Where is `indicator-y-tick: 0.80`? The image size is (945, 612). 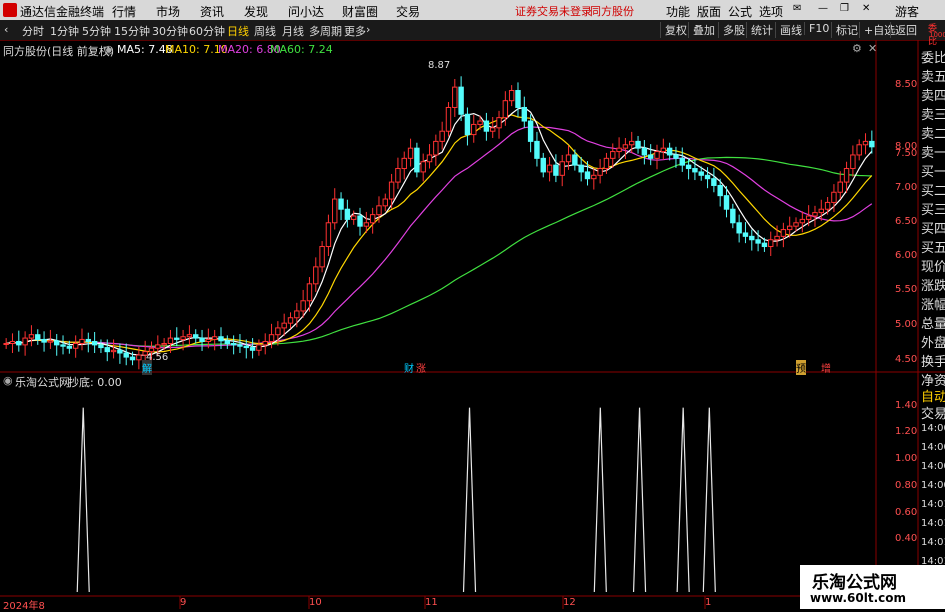
indicator-y-tick: 0.80 is located at coordinates (906, 485).